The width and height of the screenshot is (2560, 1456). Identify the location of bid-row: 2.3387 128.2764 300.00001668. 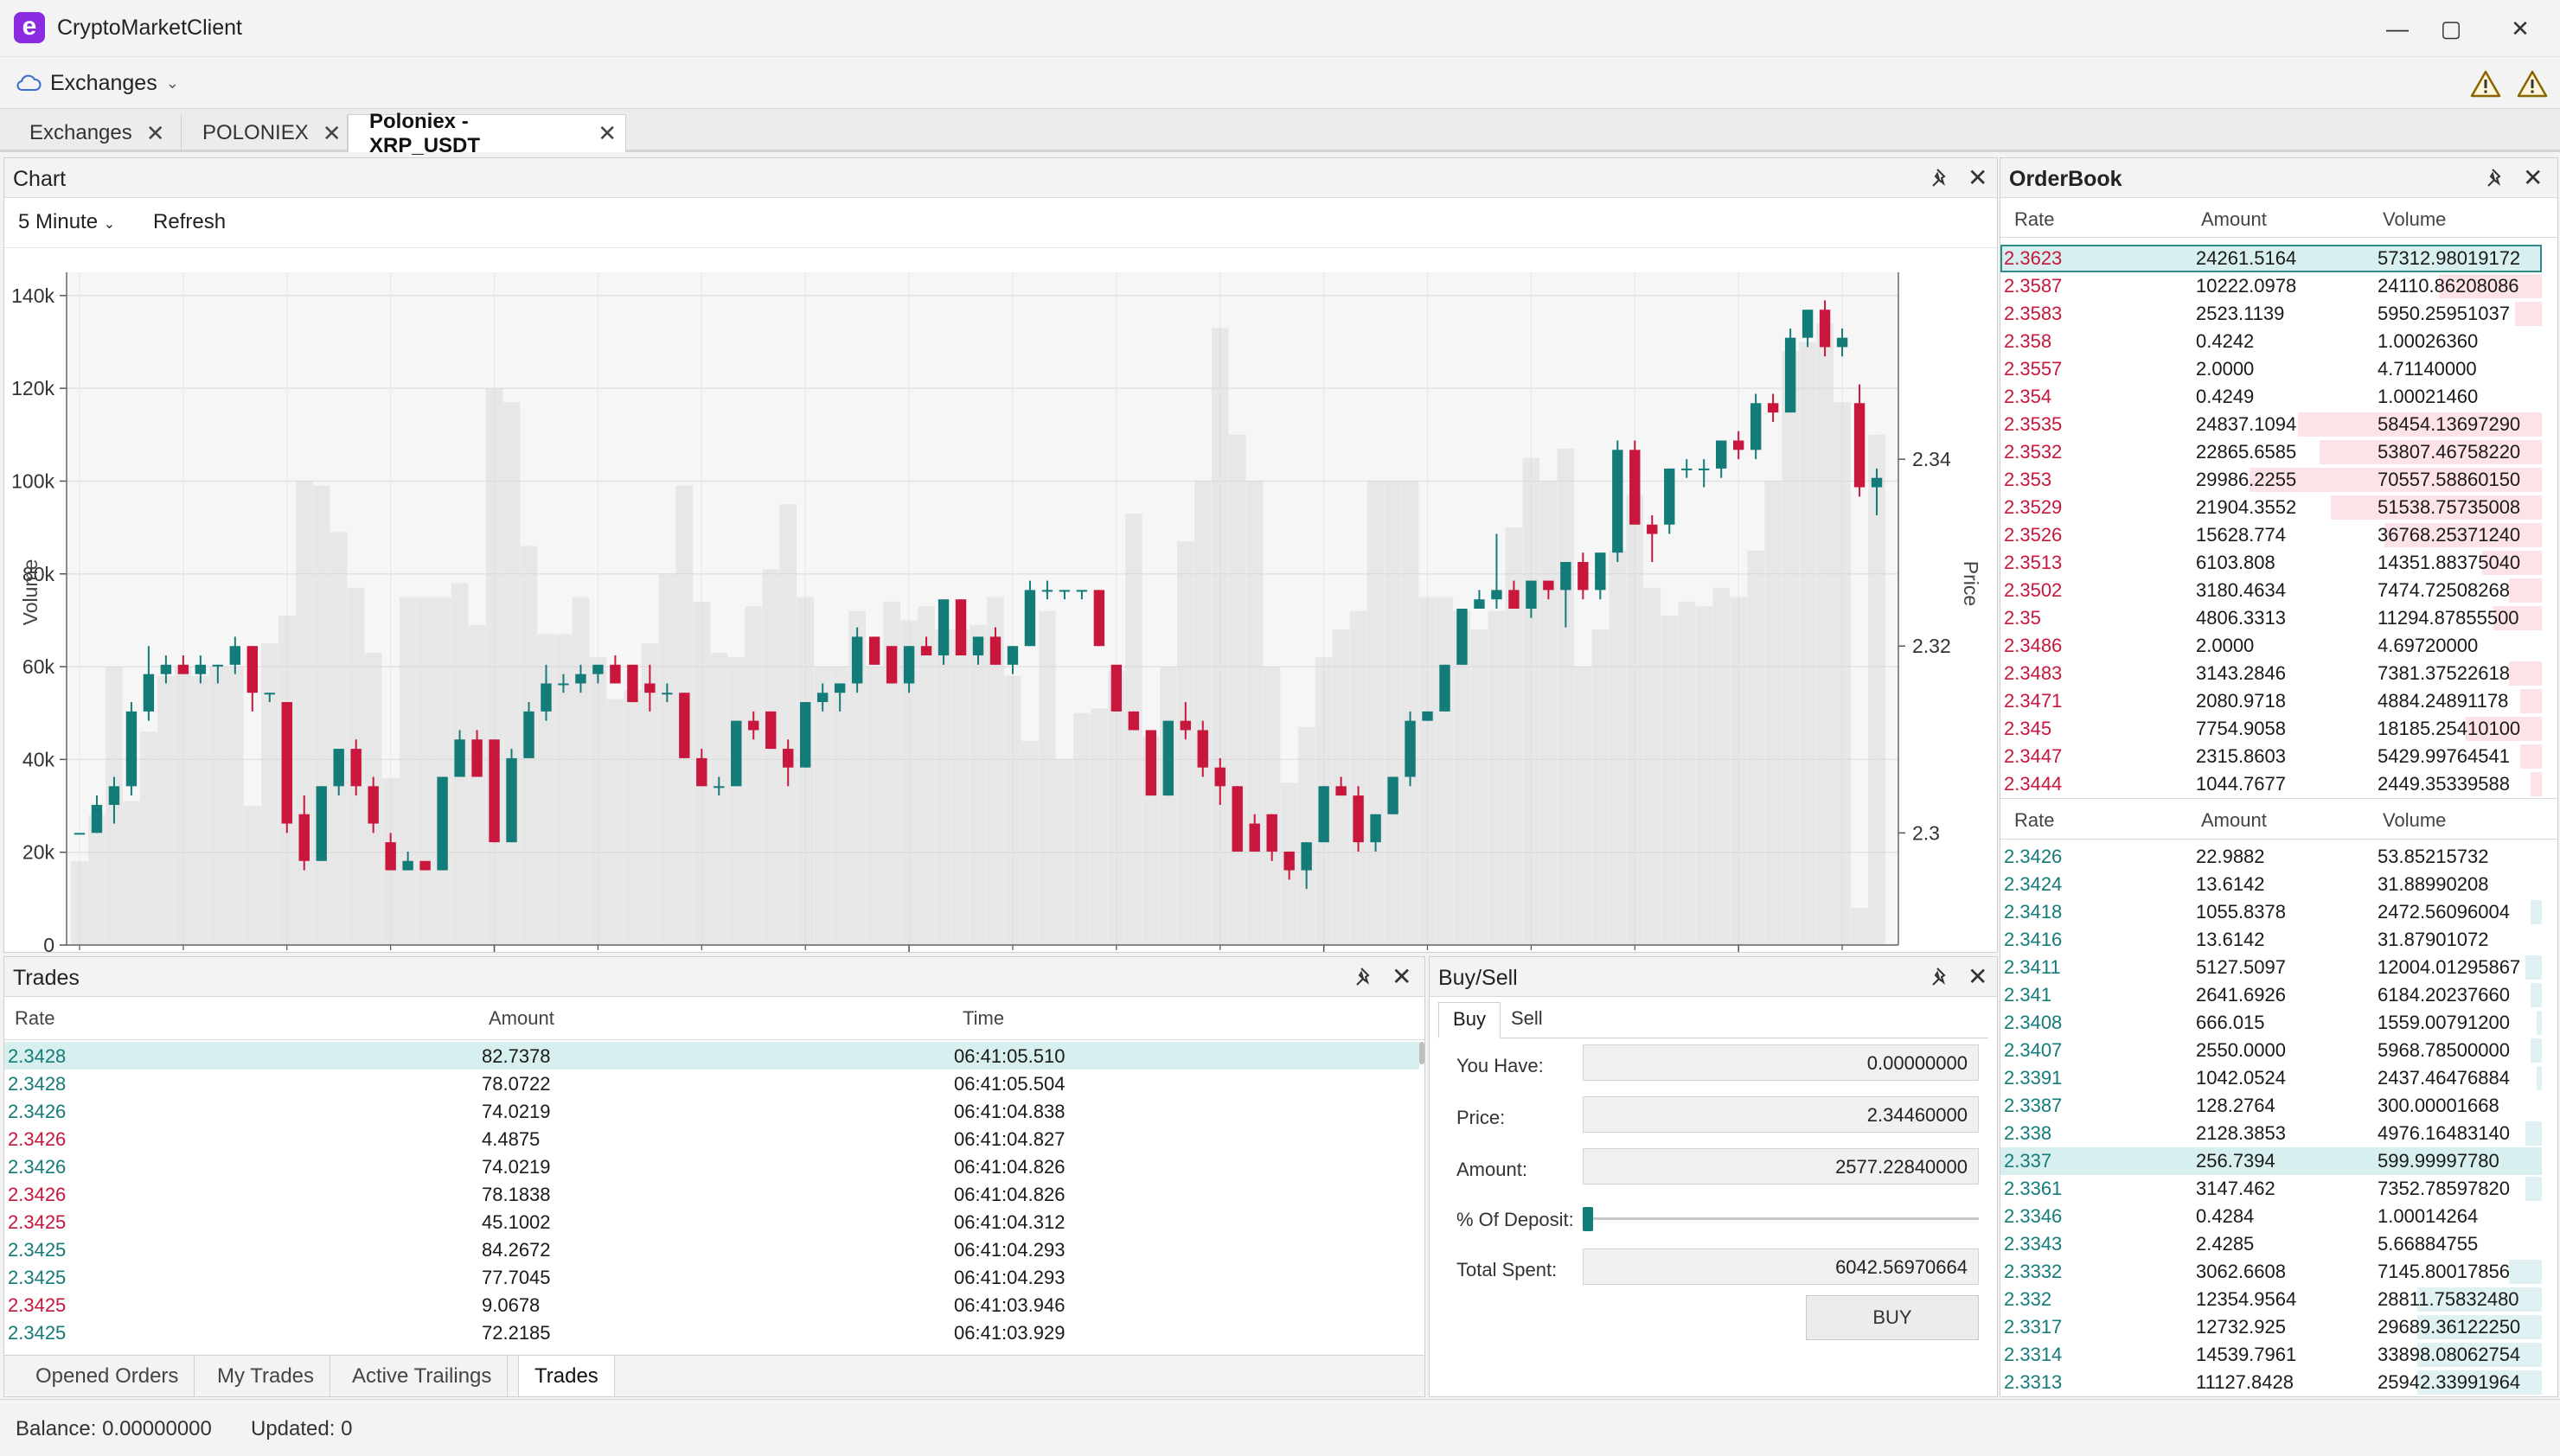
(2271, 1106).